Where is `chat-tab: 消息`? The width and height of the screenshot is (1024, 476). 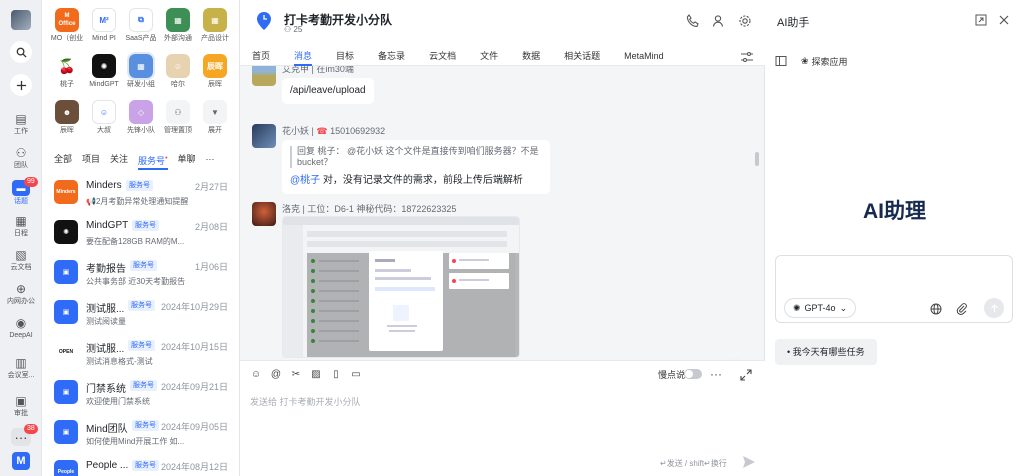 chat-tab: 消息 is located at coordinates (303, 57).